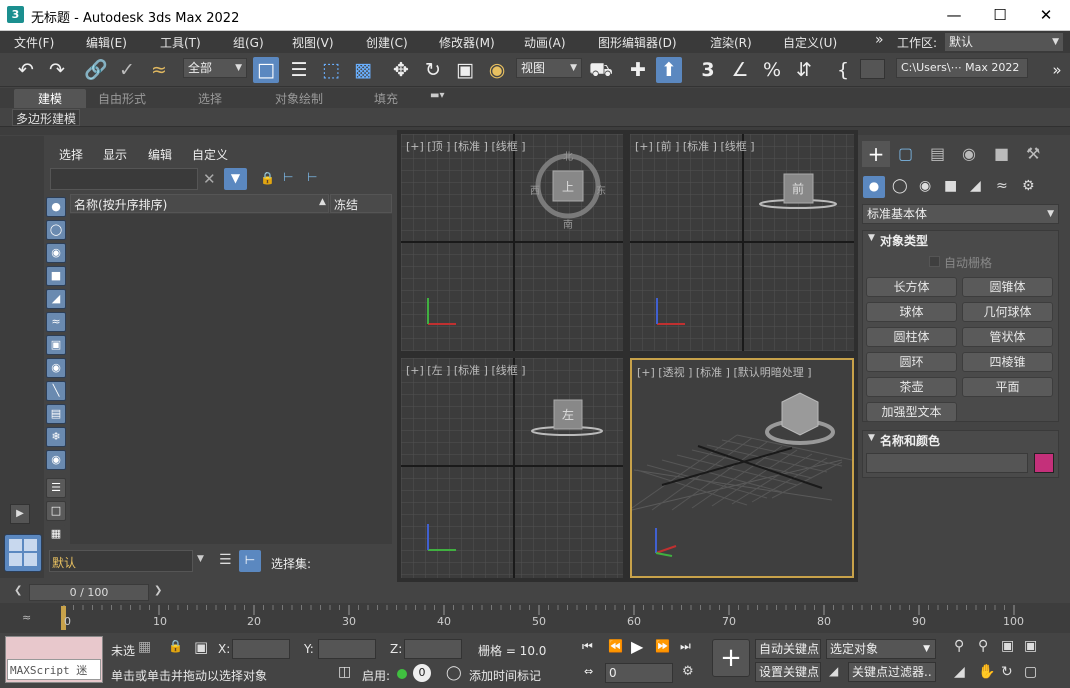 The width and height of the screenshot is (1070, 688). What do you see at coordinates (433, 649) in the screenshot?
I see `z-coord-field` at bounding box center [433, 649].